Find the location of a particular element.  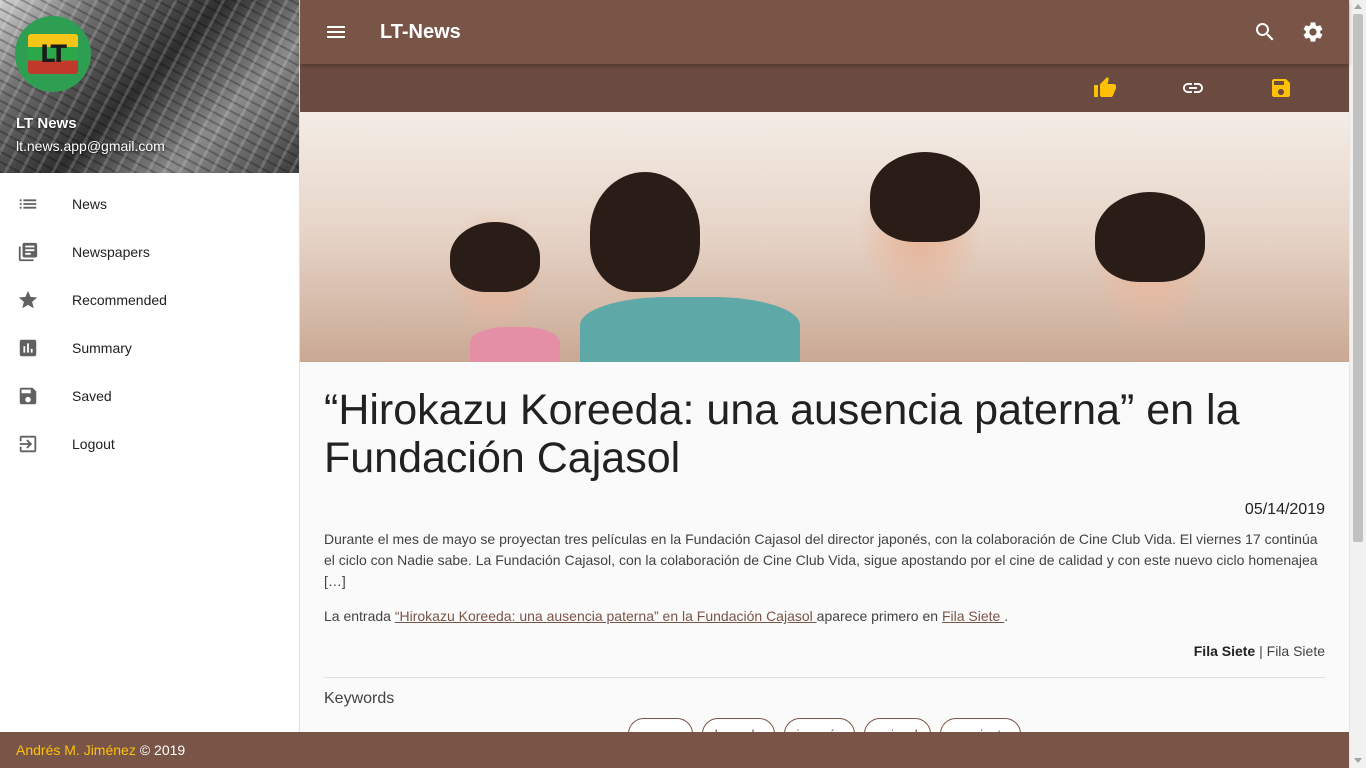

scrollbar is located at coordinates (1357, 384).